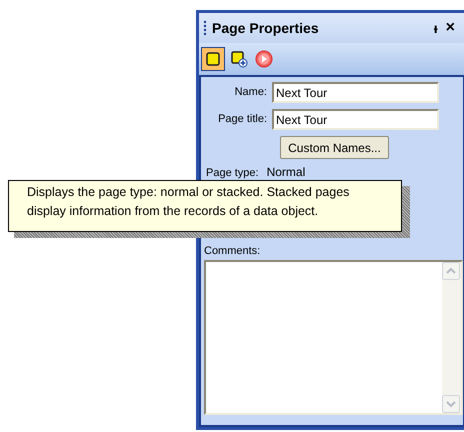 The image size is (464, 432). I want to click on page-type-value: Normal, so click(286, 172).